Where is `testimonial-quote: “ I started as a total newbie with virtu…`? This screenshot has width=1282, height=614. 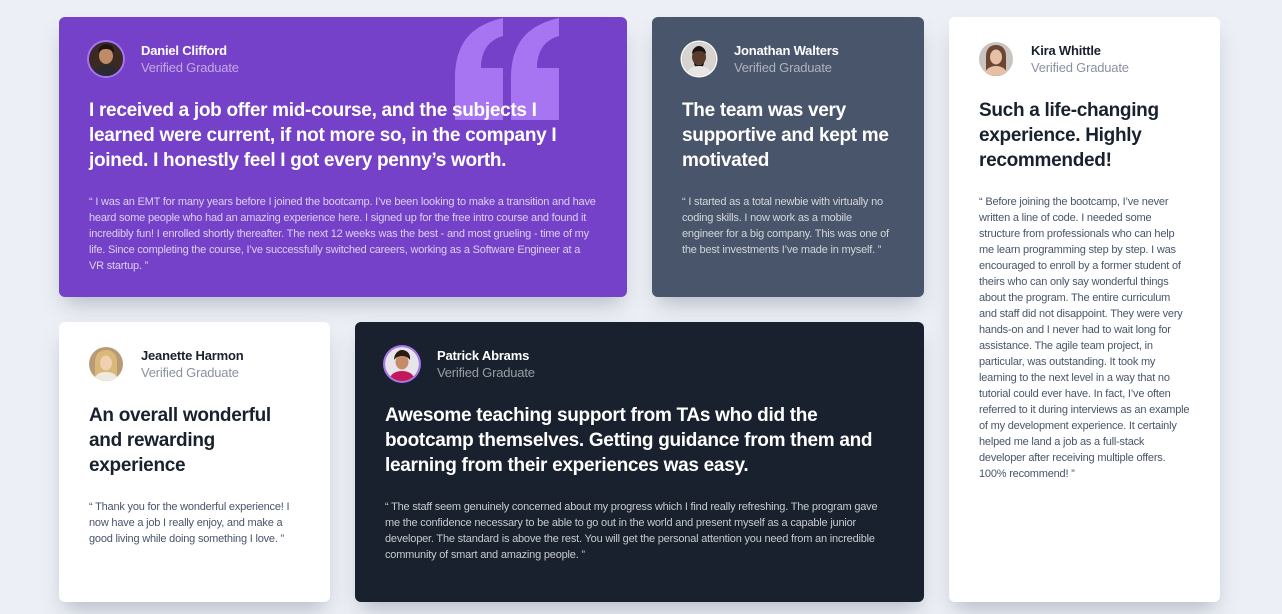 testimonial-quote: “ I started as a total newbie with virtu… is located at coordinates (785, 226).